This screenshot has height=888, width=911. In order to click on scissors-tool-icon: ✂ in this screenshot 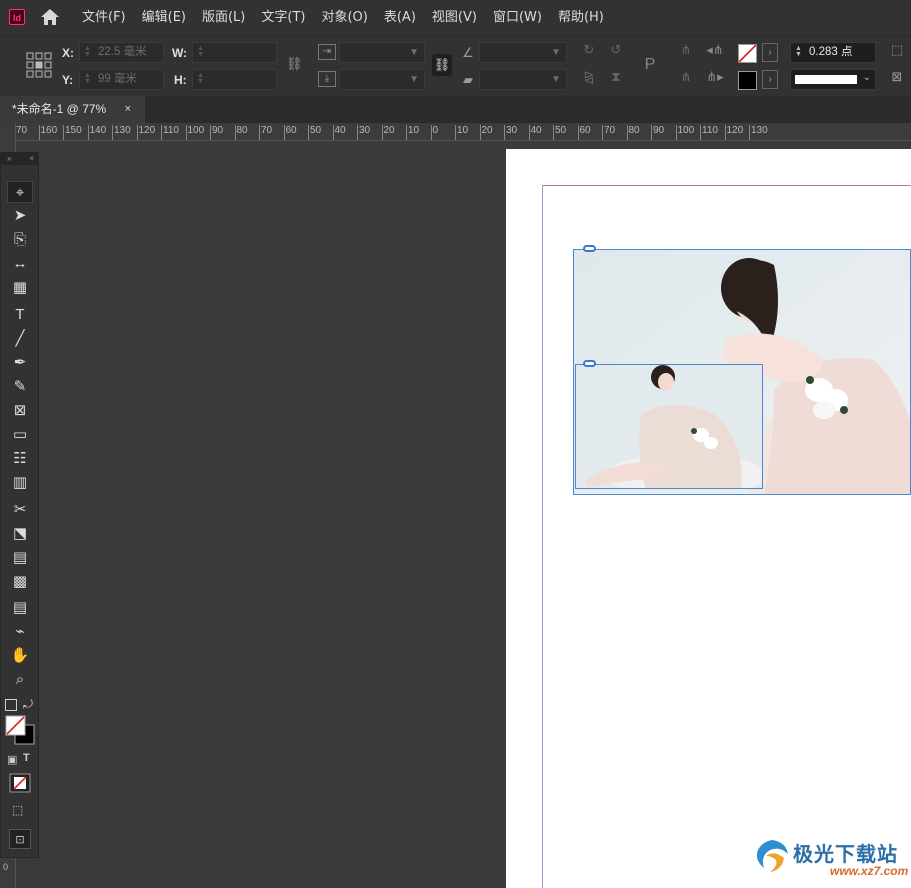, I will do `click(20, 510)`.